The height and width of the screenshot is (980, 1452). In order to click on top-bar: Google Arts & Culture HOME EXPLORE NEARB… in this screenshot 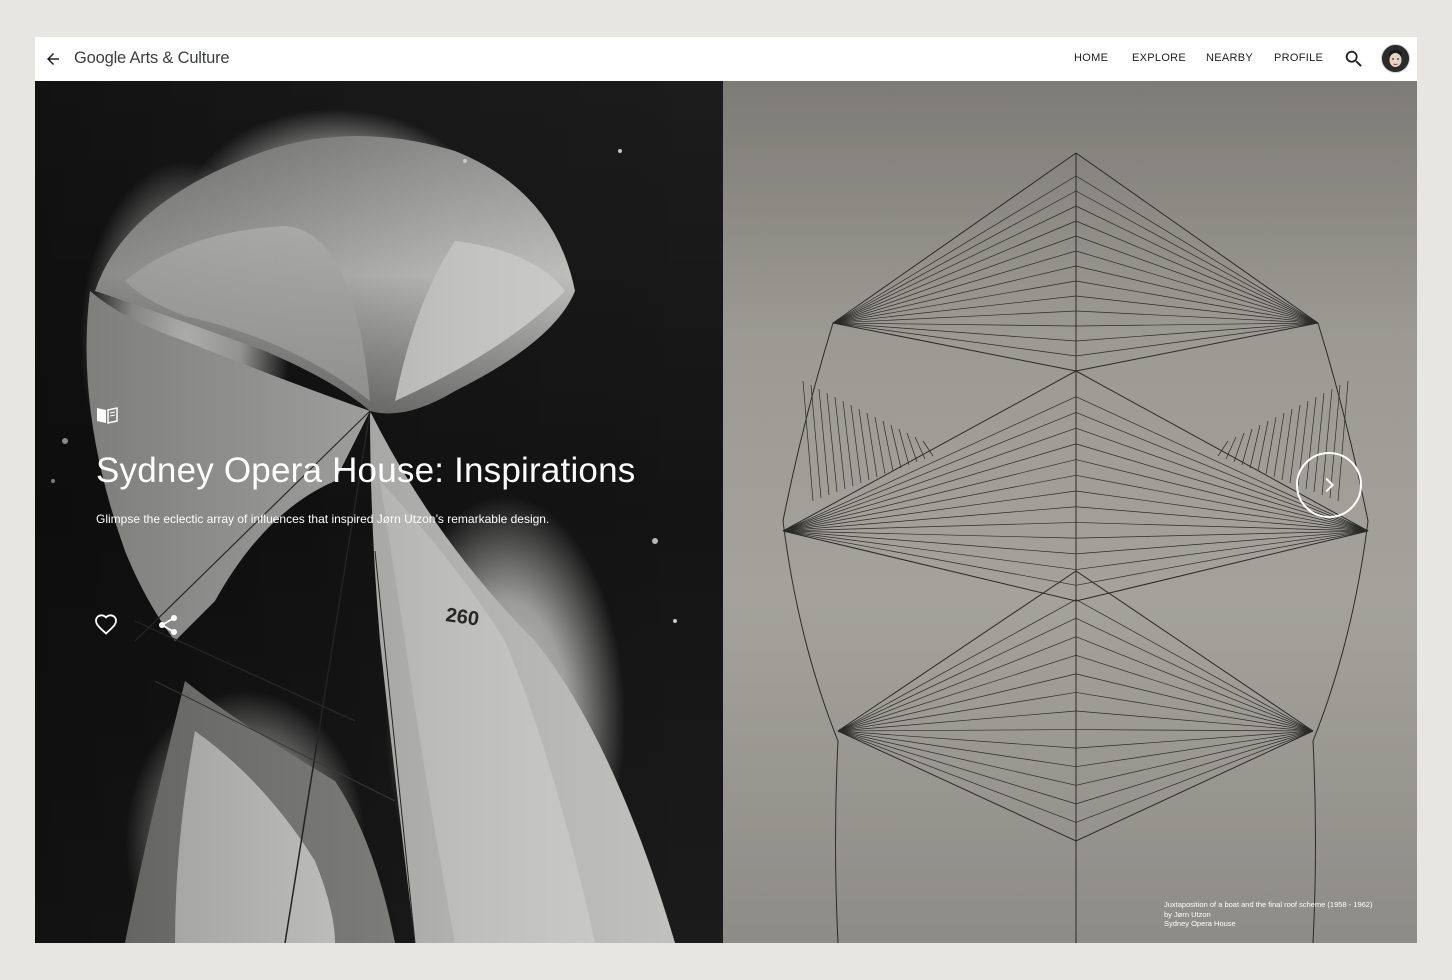, I will do `click(726, 59)`.